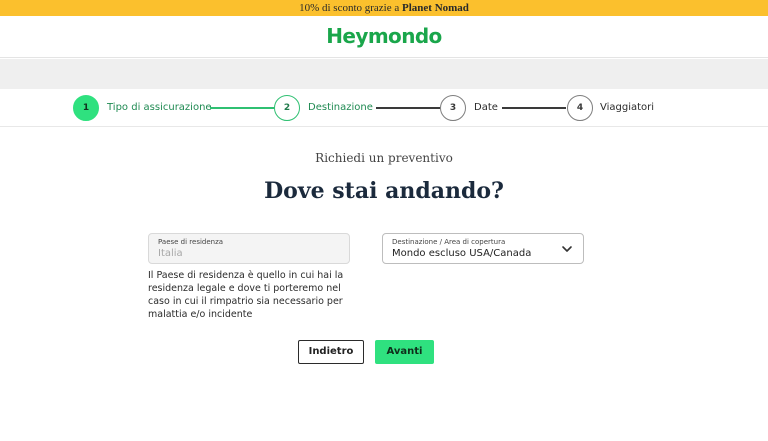 This screenshot has height=441, width=768. Describe the element at coordinates (249, 248) in the screenshot. I see `residence-field: Paese di residenza Italia` at that location.